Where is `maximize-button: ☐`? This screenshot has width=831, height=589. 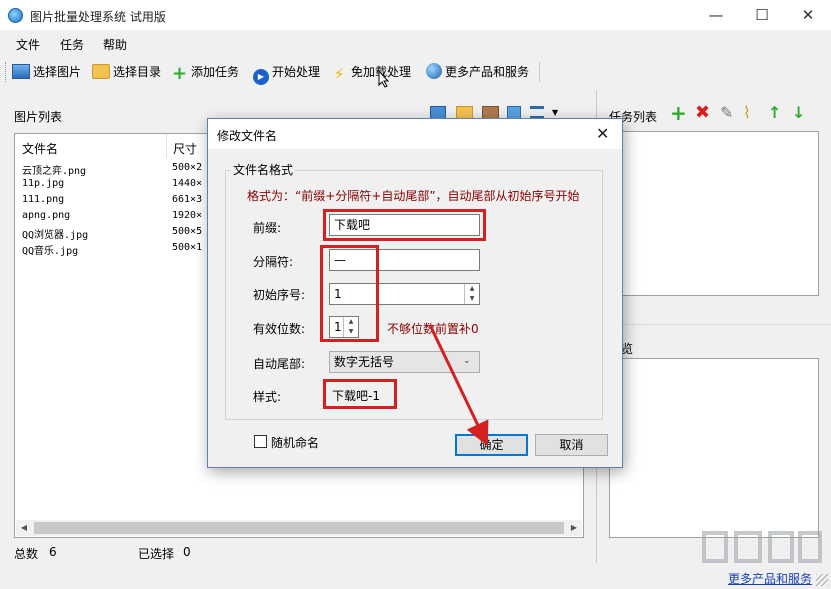 maximize-button: ☐ is located at coordinates (762, 15).